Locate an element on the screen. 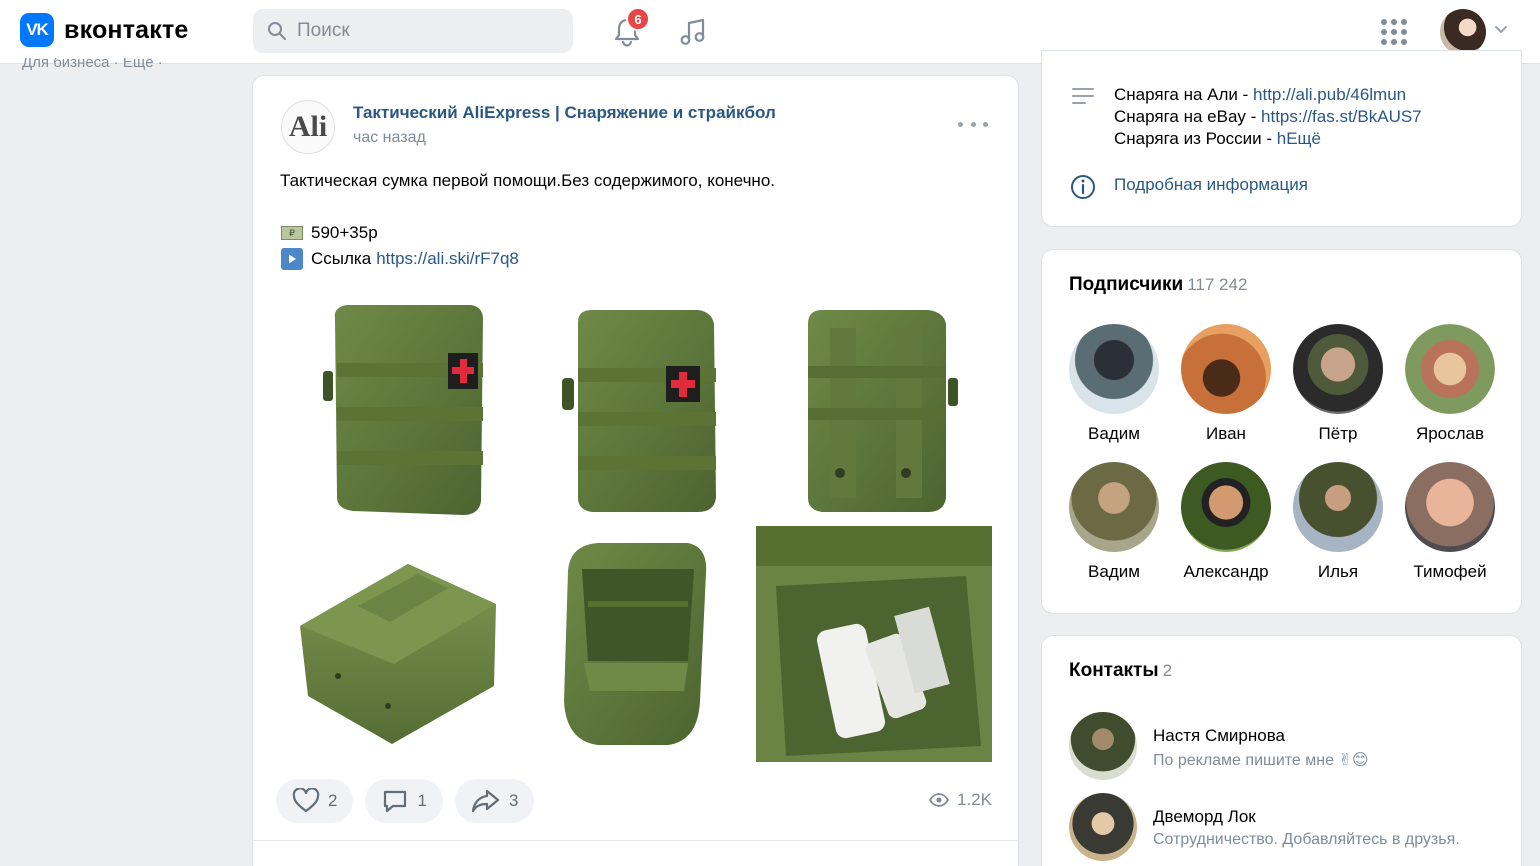 This screenshot has height=866, width=1540. contact-subtitle: Сотрудничество. Добавляйтесь в друзья. is located at coordinates (1306, 839).